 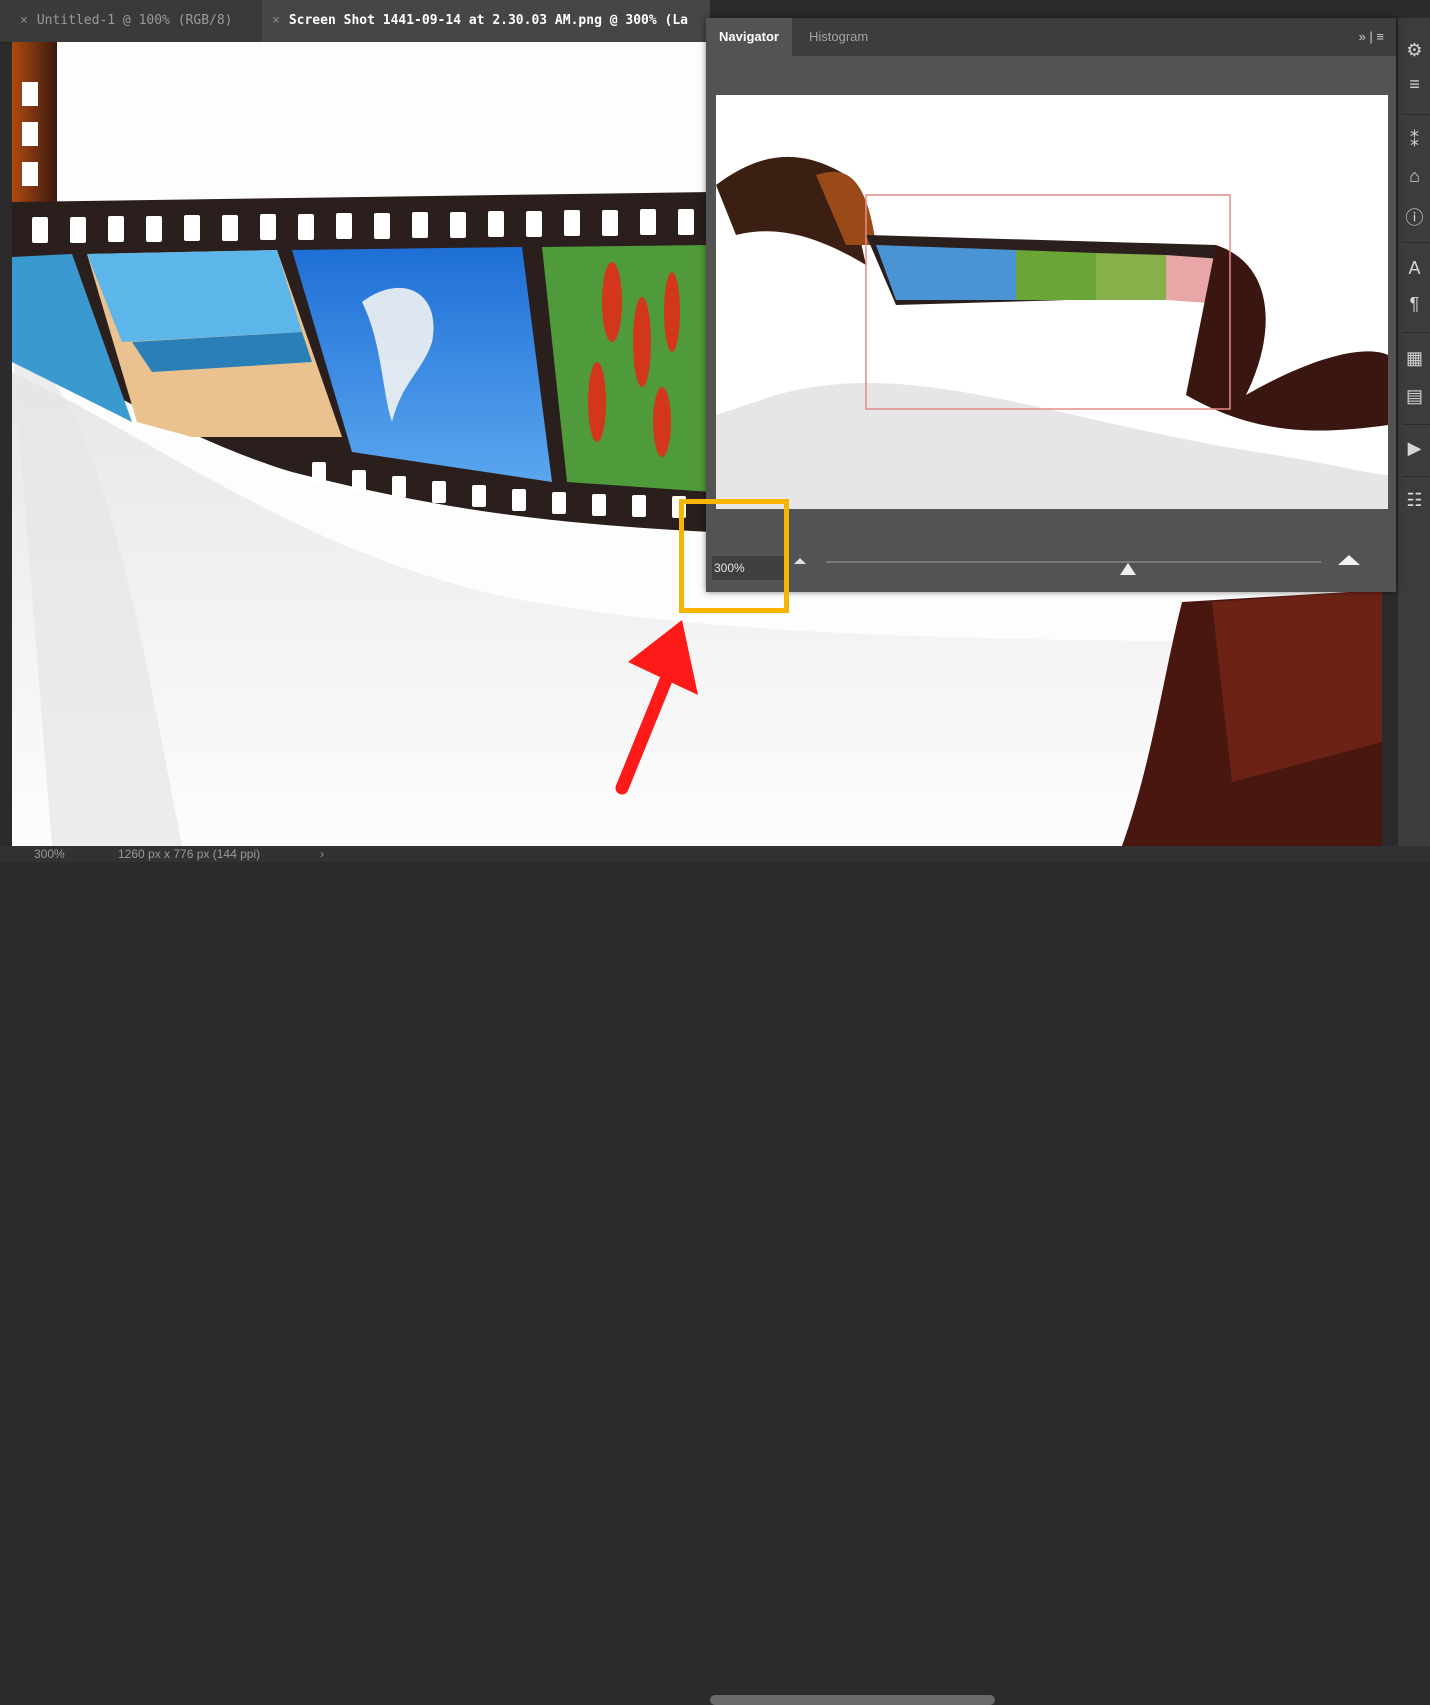 What do you see at coordinates (1127, 569) in the screenshot?
I see `zoom-slider-thumb` at bounding box center [1127, 569].